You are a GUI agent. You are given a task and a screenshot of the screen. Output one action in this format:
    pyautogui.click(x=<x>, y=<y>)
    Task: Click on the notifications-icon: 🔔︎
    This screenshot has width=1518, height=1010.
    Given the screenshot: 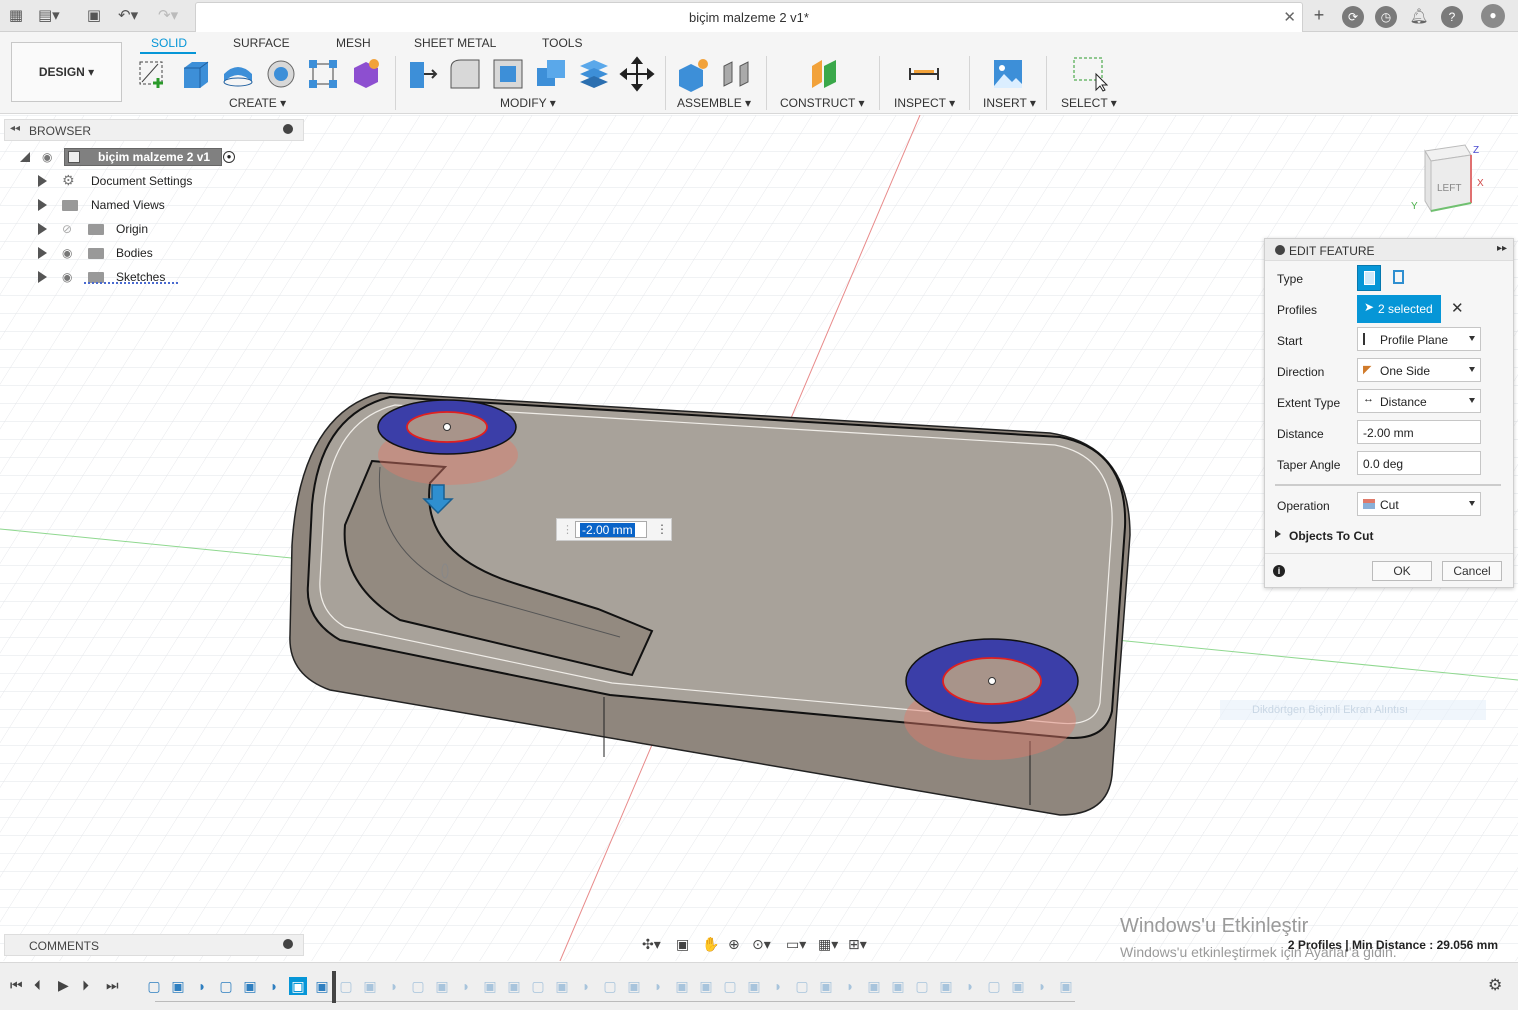 What is the action you would take?
    pyautogui.click(x=1419, y=17)
    